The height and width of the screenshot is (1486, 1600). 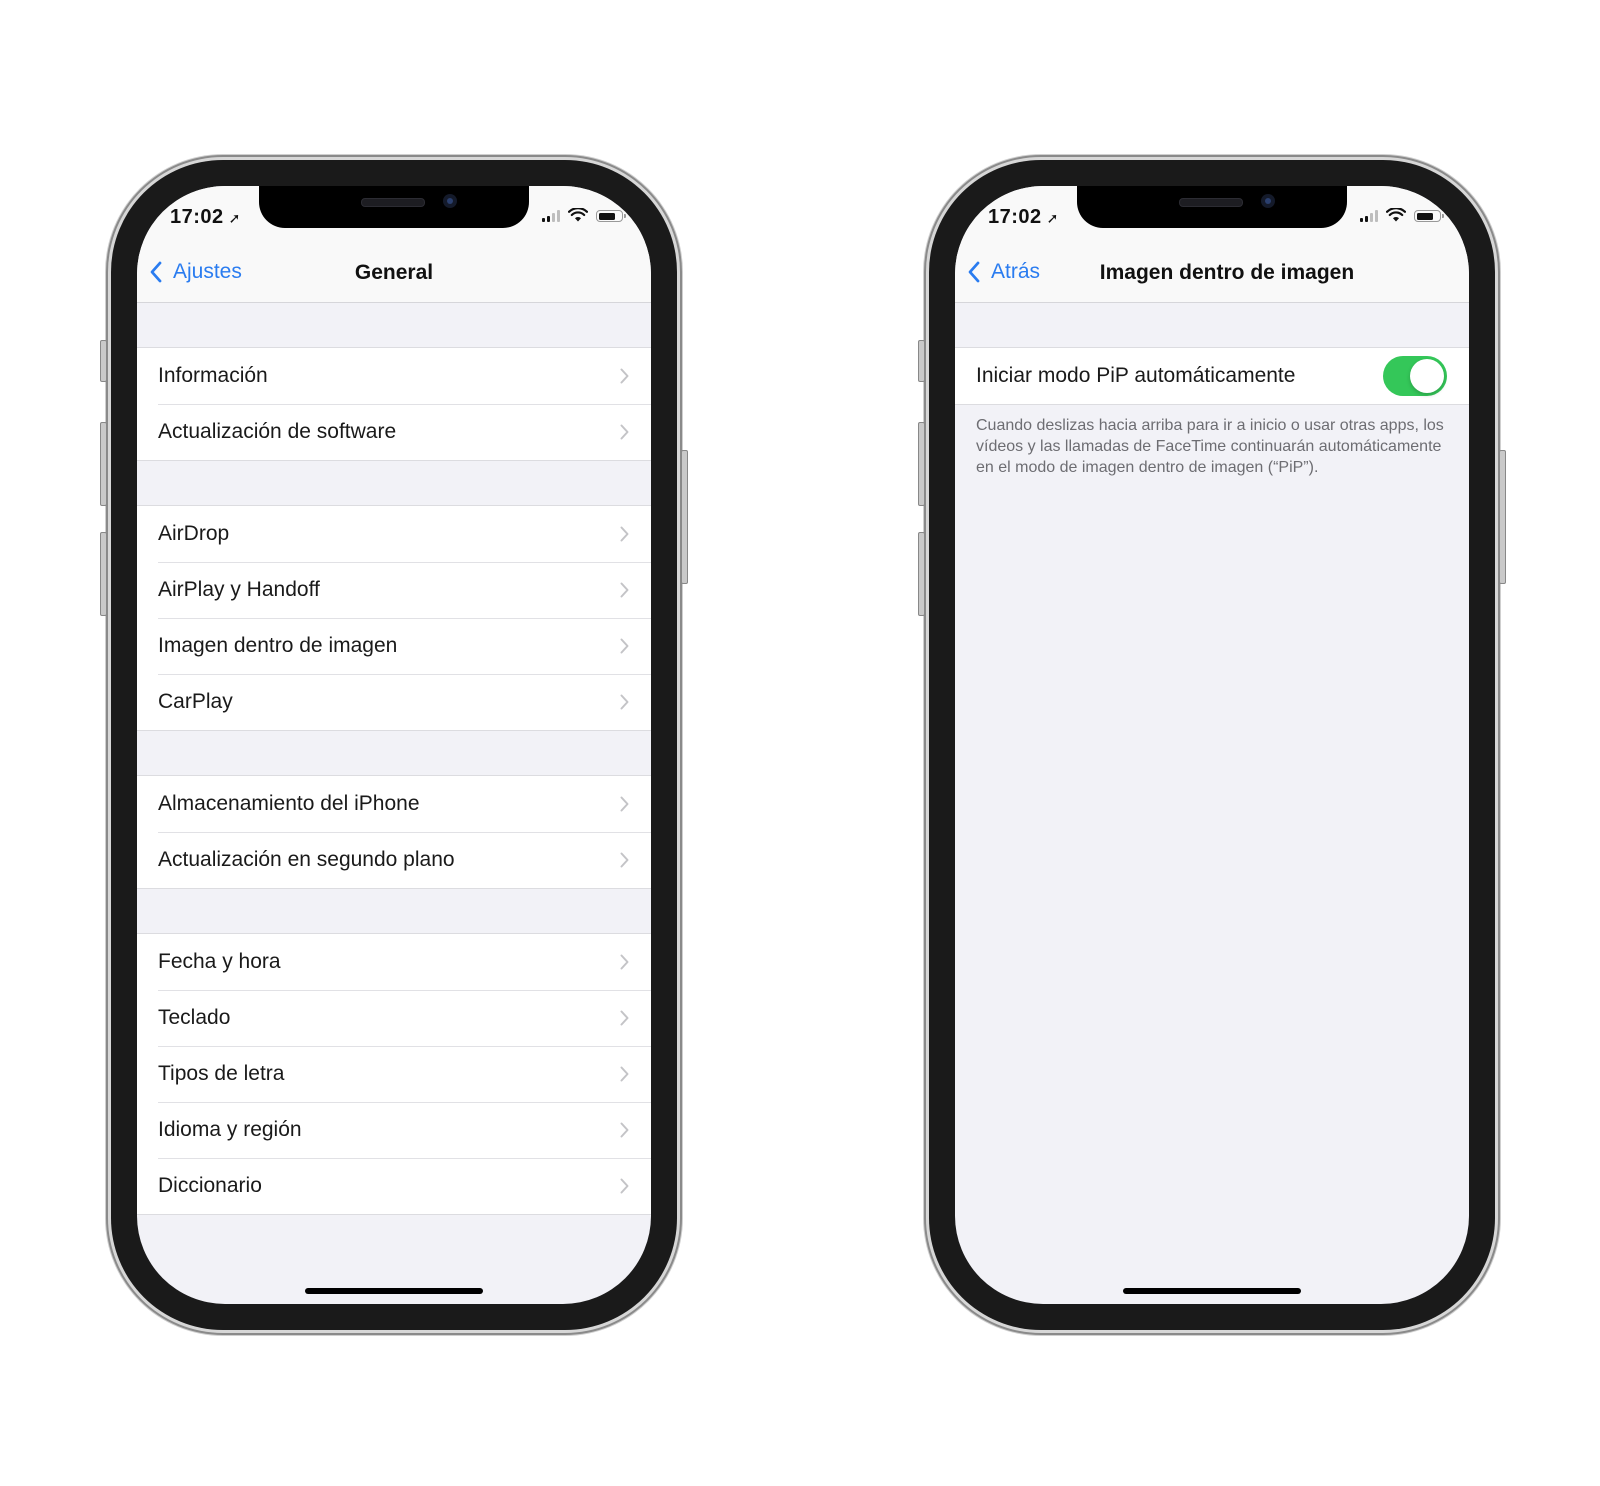 What do you see at coordinates (213, 375) in the screenshot?
I see `settings-row-label: Información` at bounding box center [213, 375].